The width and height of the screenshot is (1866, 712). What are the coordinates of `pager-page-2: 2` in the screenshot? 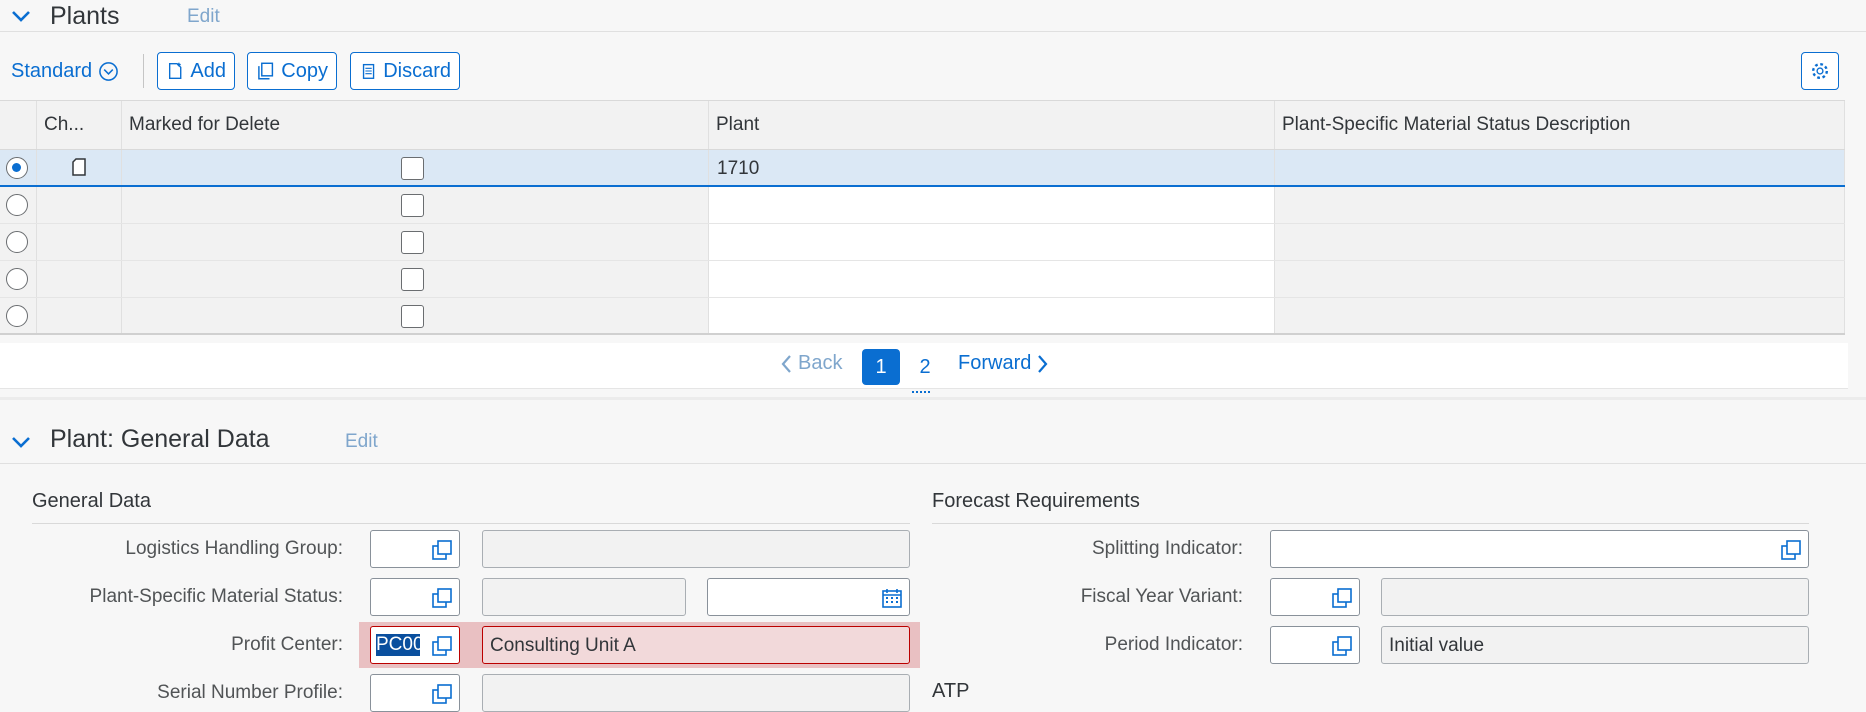 It's located at (925, 367).